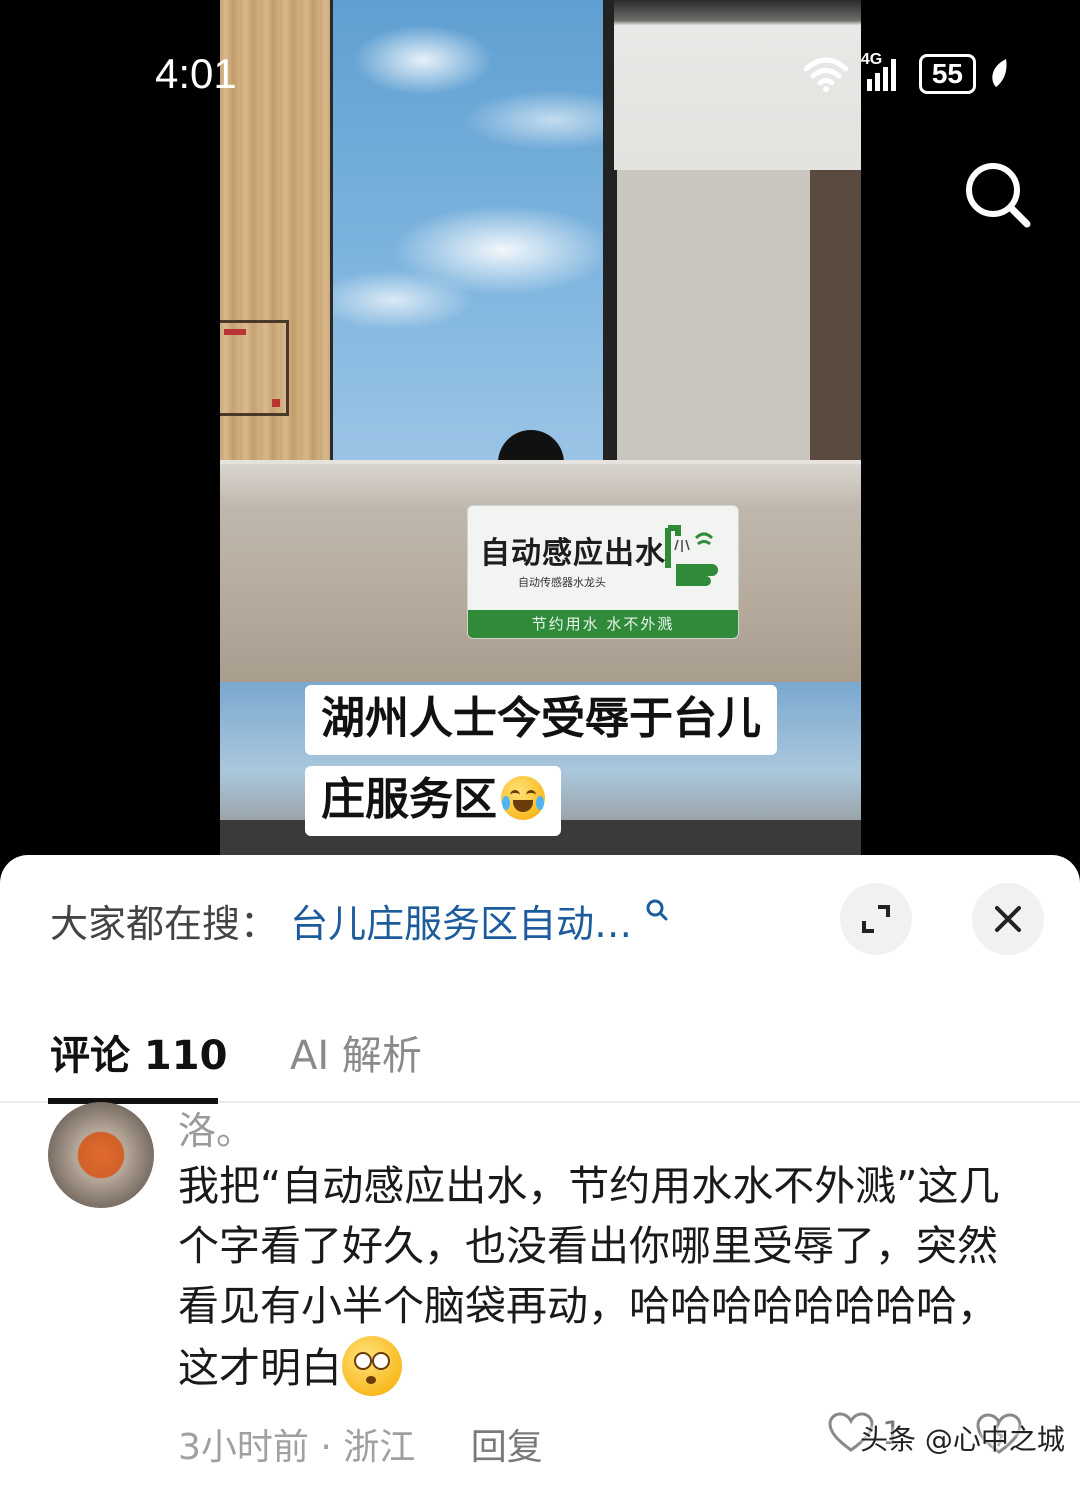 Image resolution: width=1080 pixels, height=1491 pixels. I want to click on sign-subtitle: 自动传感器水龙头, so click(562, 582).